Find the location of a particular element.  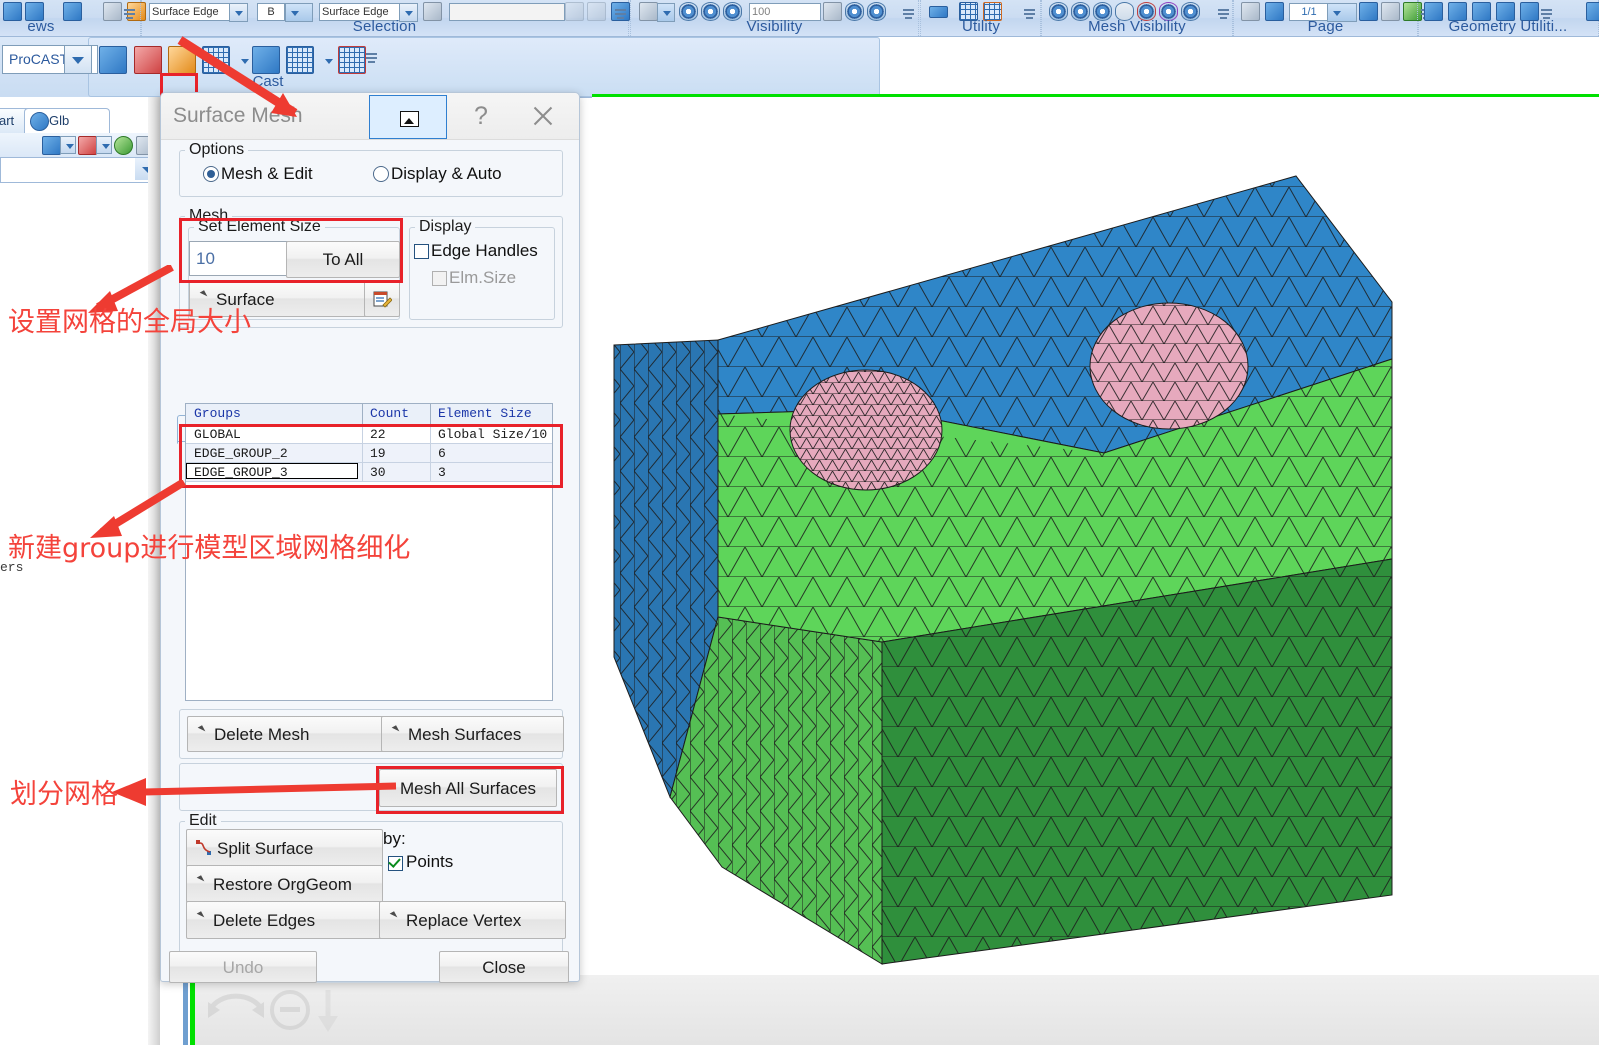

table-row: GLOBAL 22 Global Size/10 is located at coordinates (369, 434).